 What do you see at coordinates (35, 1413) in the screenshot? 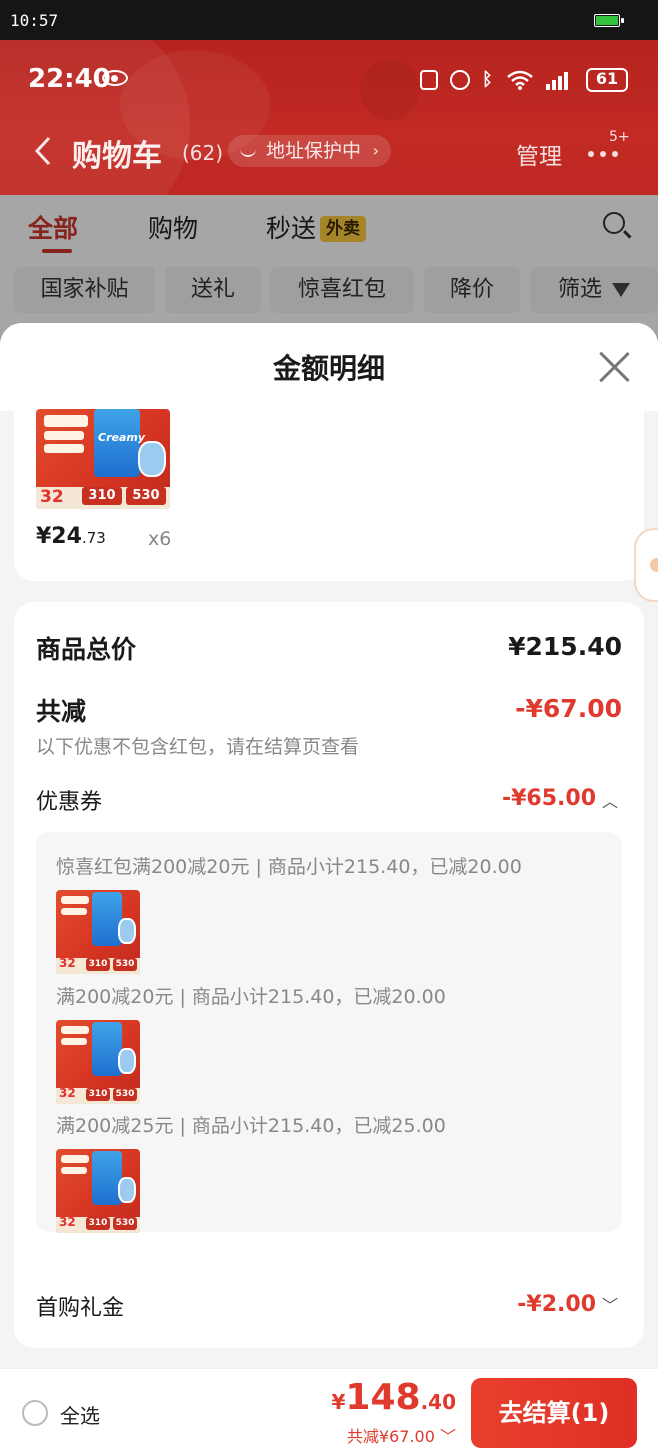
I see `select-all-checkbox` at bounding box center [35, 1413].